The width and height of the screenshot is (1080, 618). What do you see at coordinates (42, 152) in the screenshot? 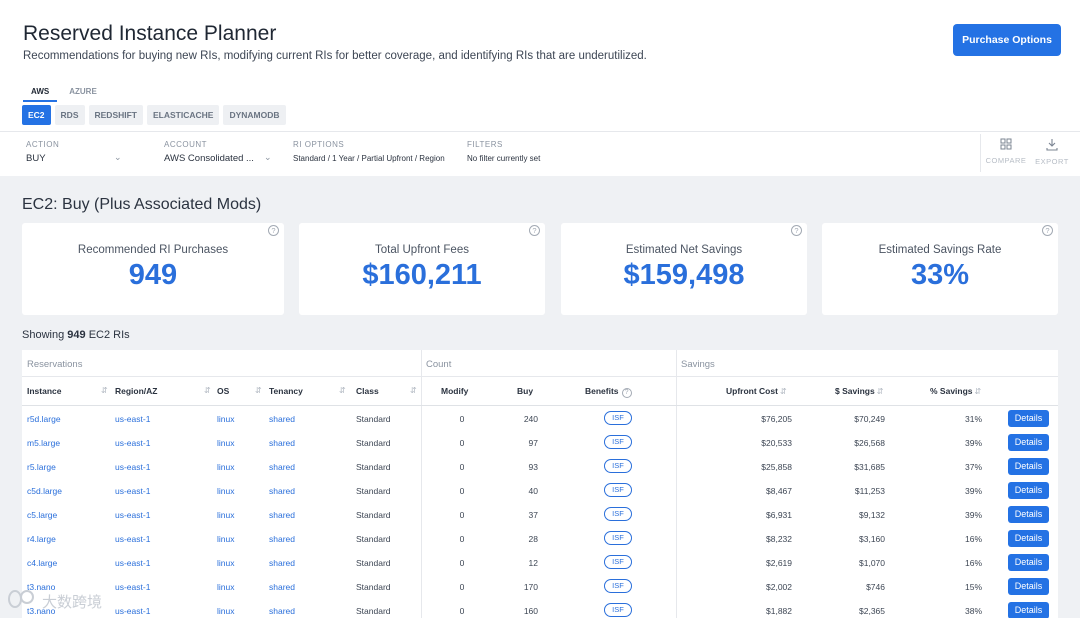
I see `action-select: ACTION BUY` at bounding box center [42, 152].